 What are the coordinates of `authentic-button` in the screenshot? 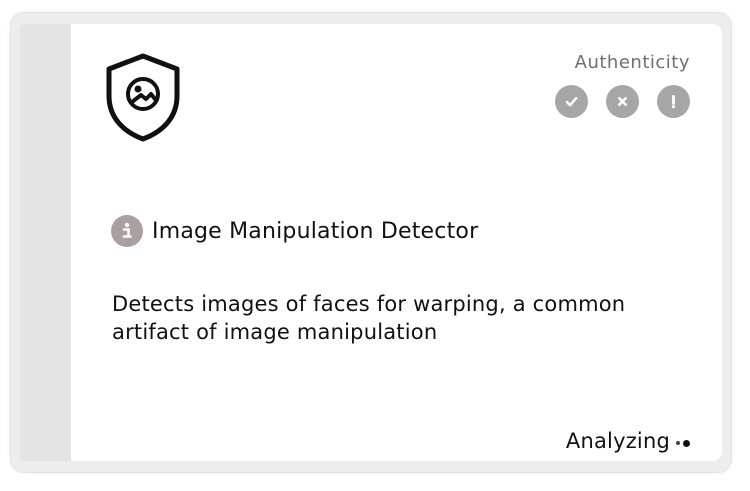 It's located at (571, 101).